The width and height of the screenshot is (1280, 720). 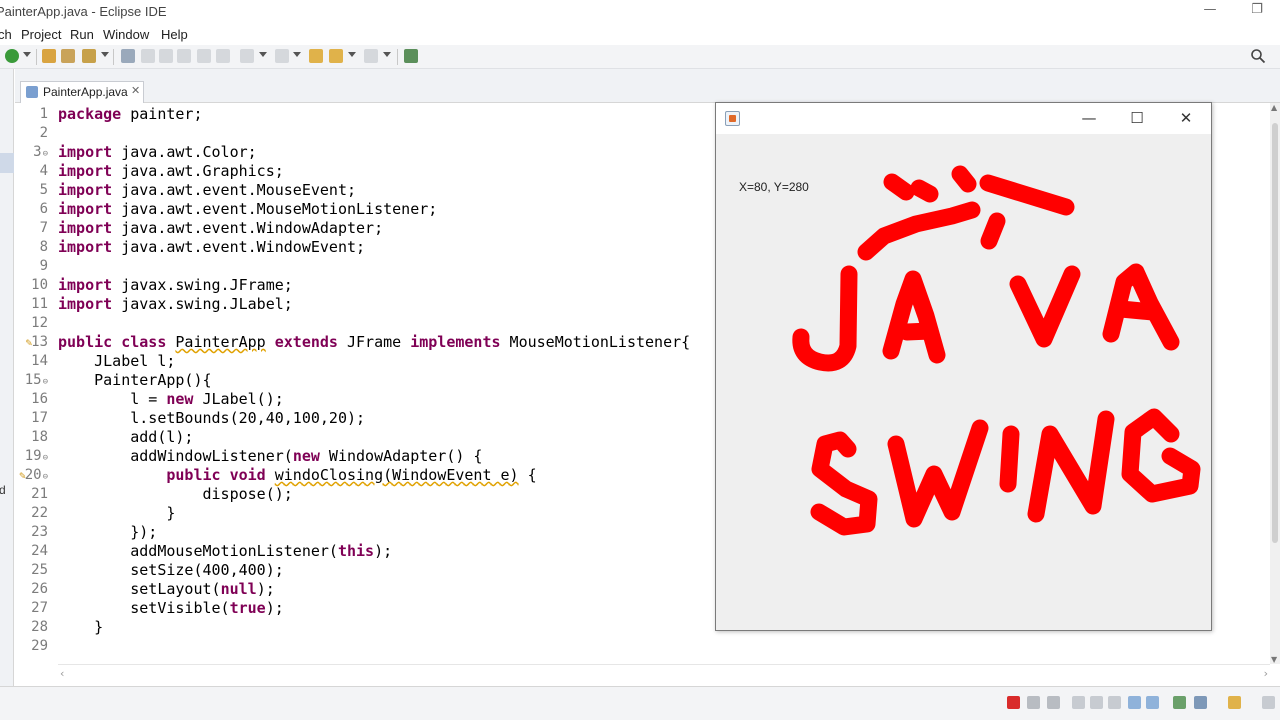 What do you see at coordinates (1210, 12) in the screenshot?
I see `minimize-button: —` at bounding box center [1210, 12].